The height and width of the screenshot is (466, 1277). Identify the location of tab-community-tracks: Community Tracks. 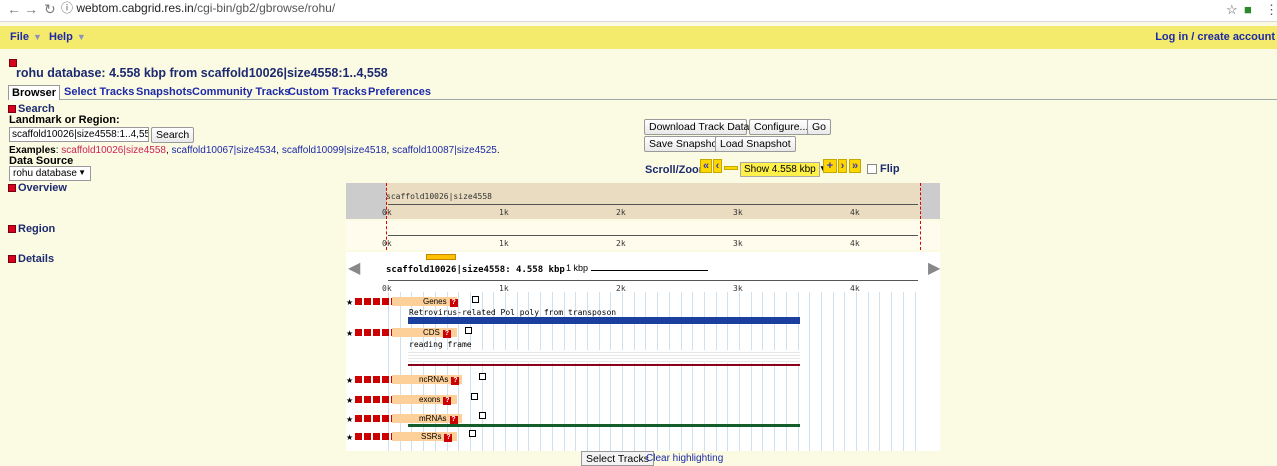
(241, 92).